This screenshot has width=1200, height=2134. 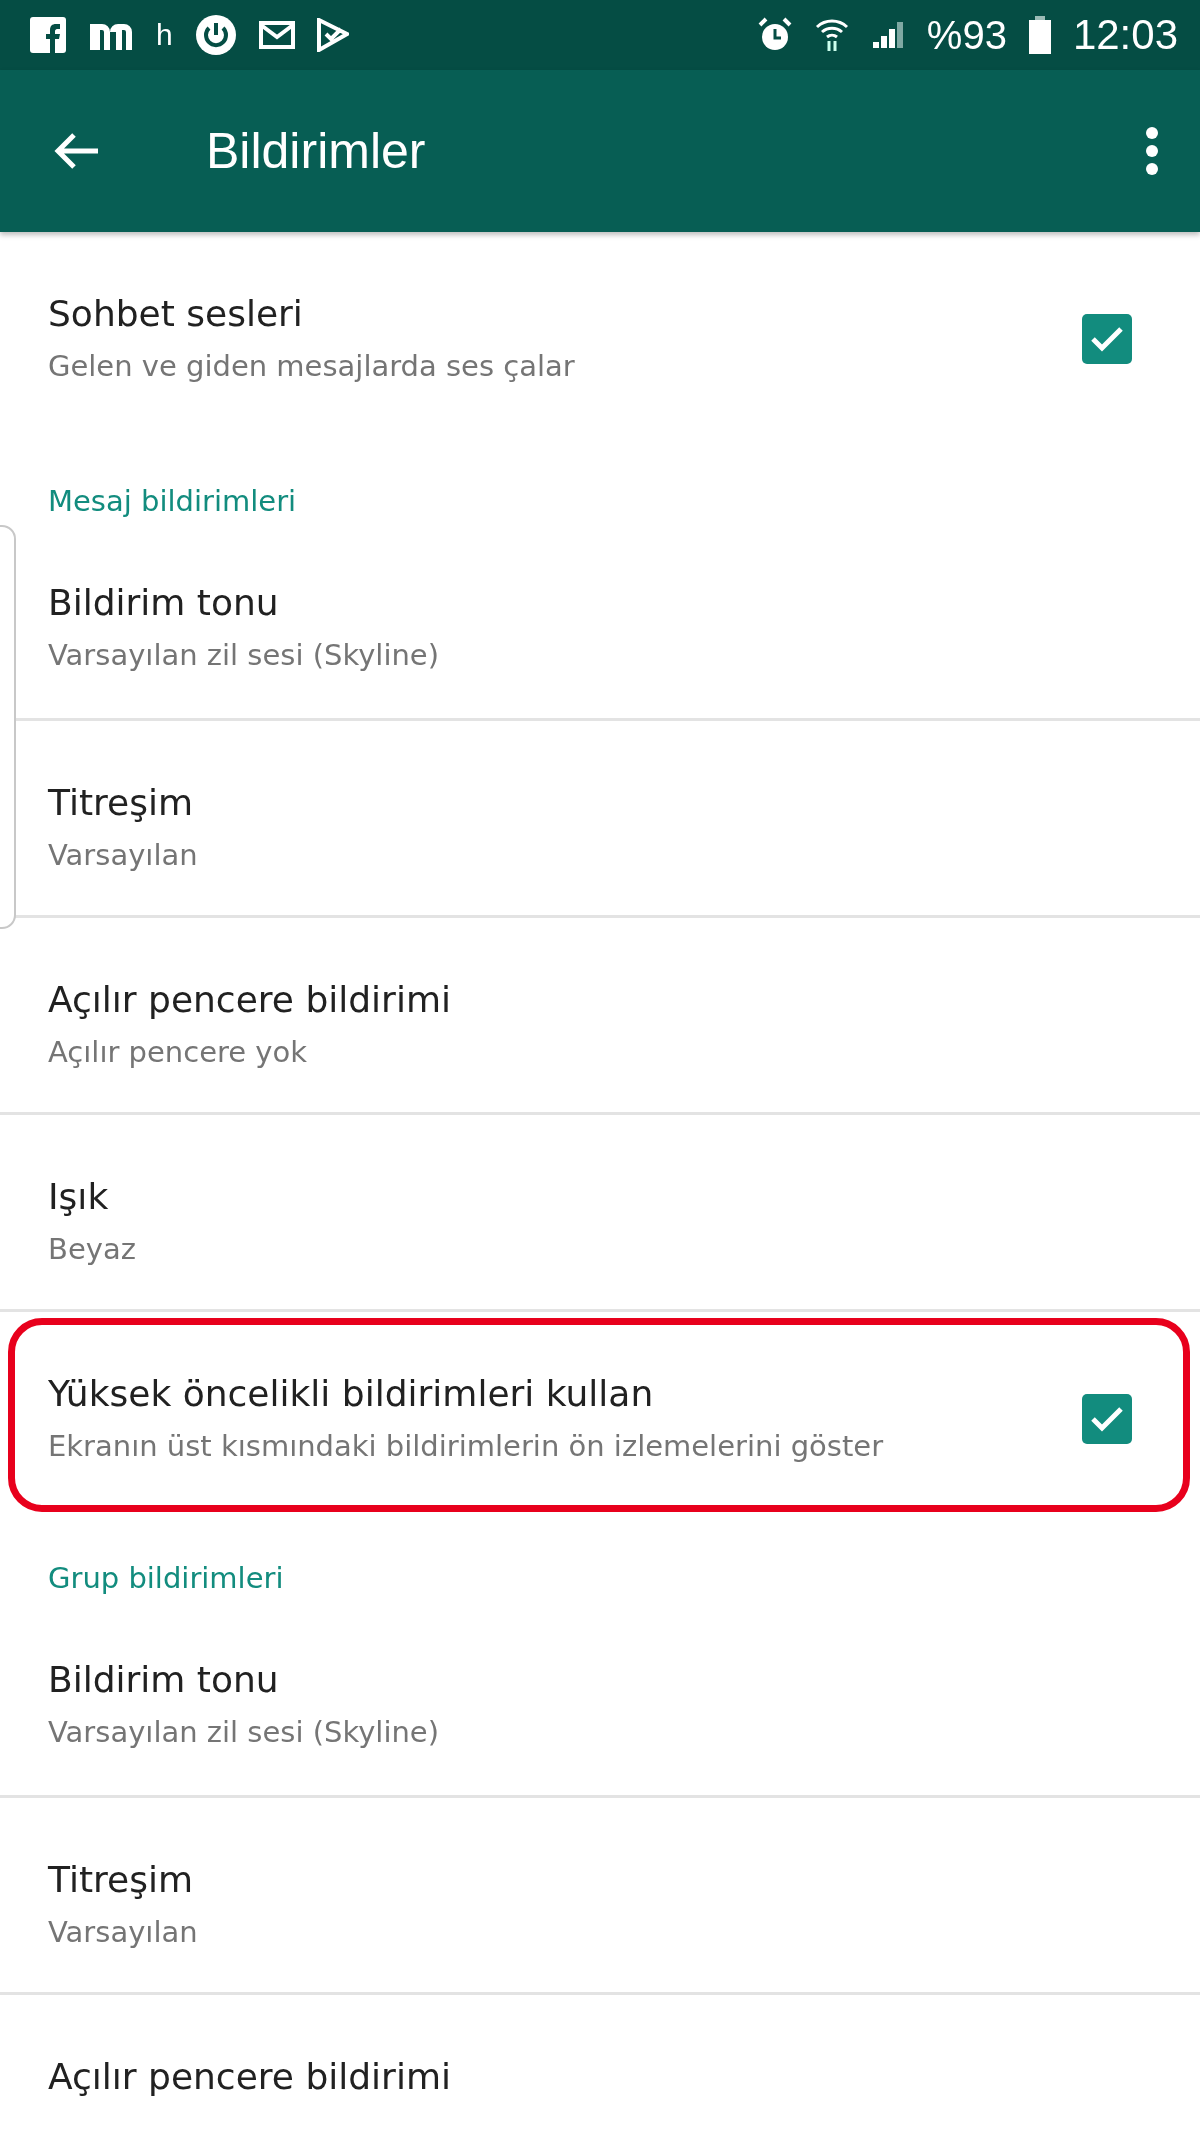 What do you see at coordinates (78, 1197) in the screenshot?
I see `setting-title: Işık` at bounding box center [78, 1197].